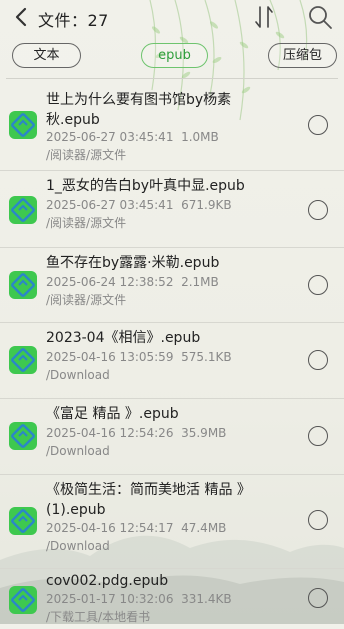 This screenshot has height=629, width=344. I want to click on file-date-size: 2025-04-16 13:05:59 575.1KB, so click(139, 357).